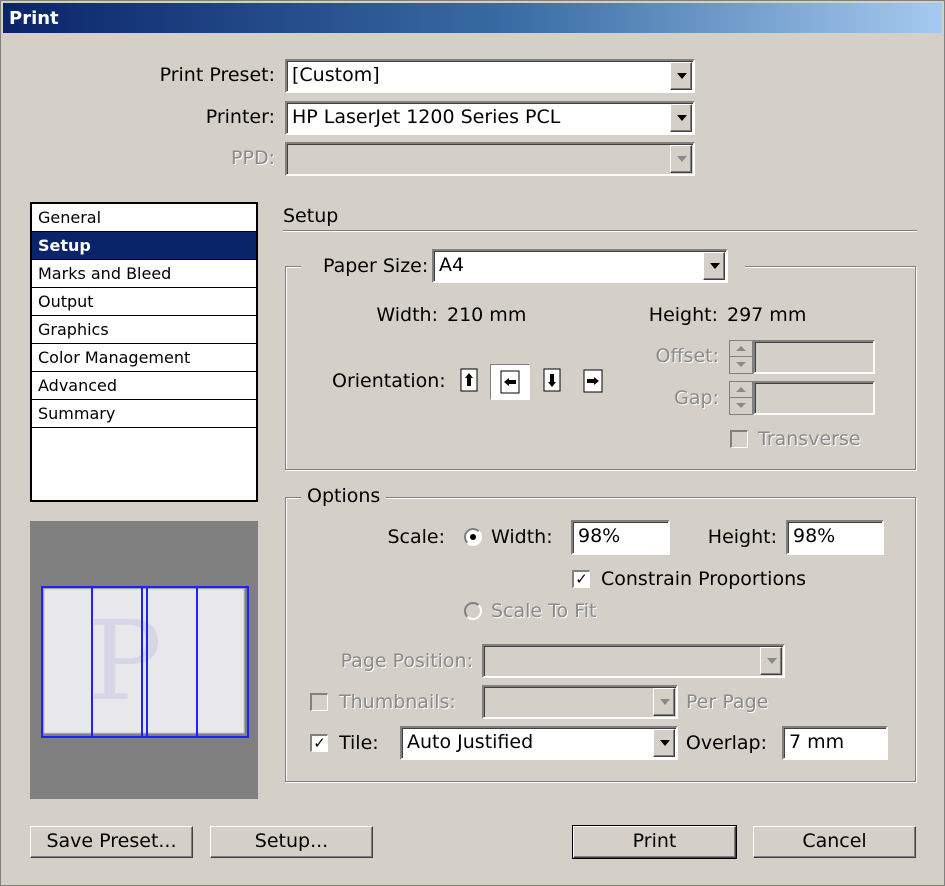  What do you see at coordinates (742, 537) in the screenshot?
I see `scale-height-label: Height:` at bounding box center [742, 537].